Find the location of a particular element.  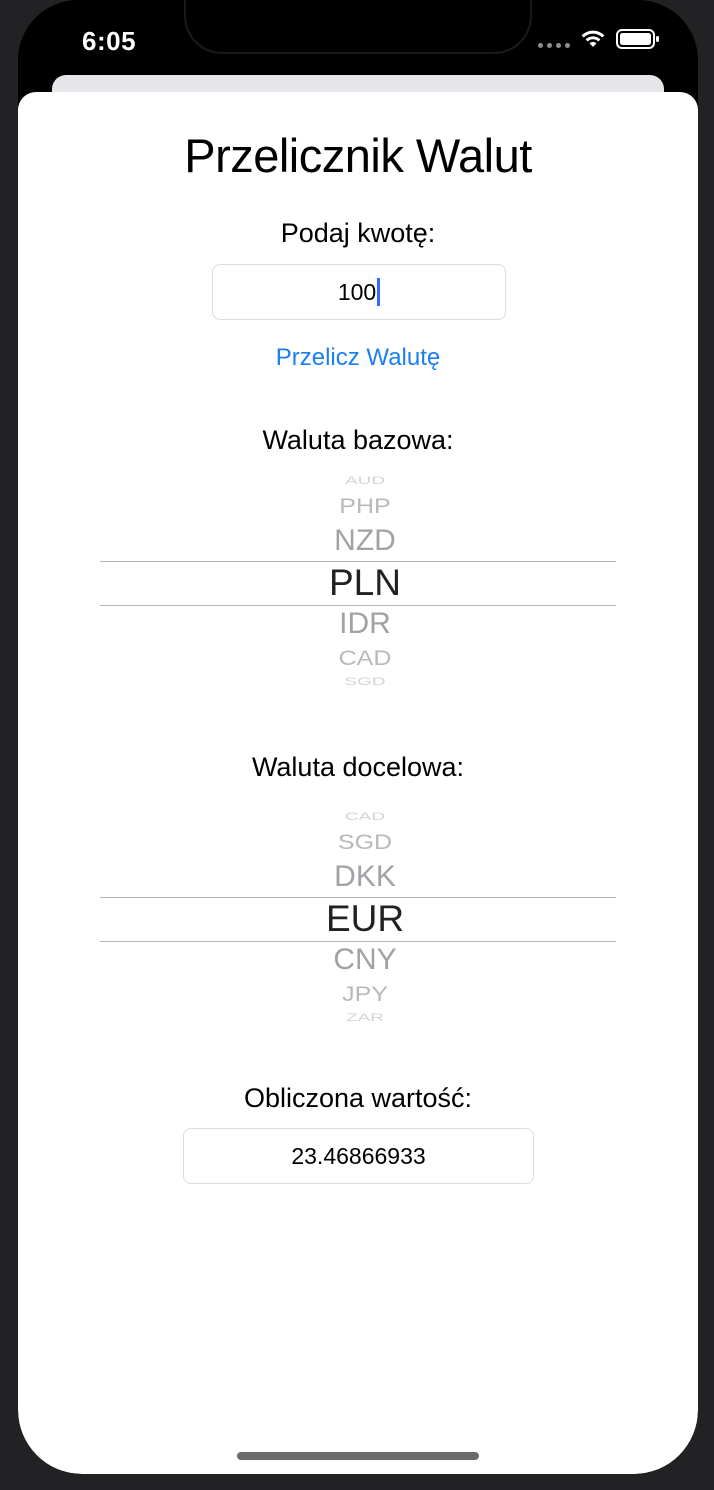

picker-row: JPY is located at coordinates (365, 994).